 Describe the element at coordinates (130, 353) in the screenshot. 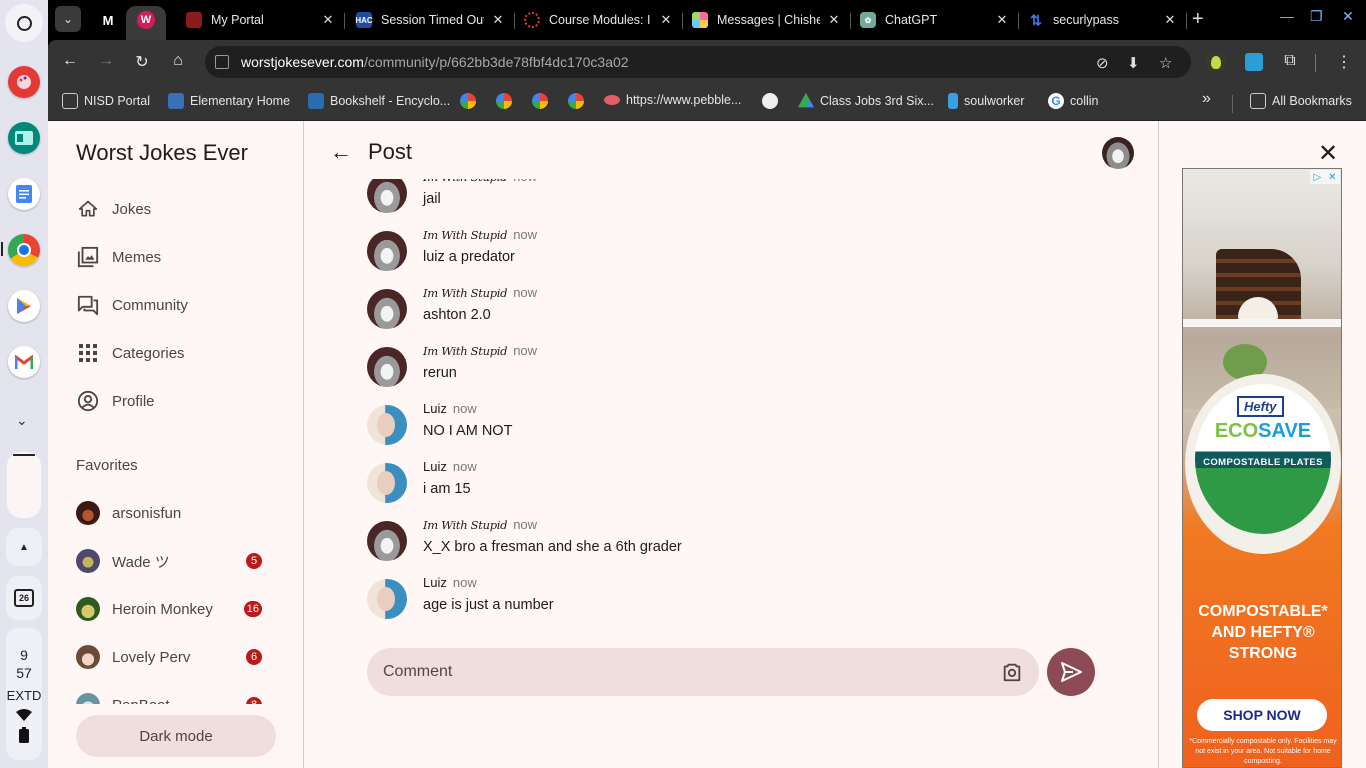

I see `nav-categories: Categories` at that location.